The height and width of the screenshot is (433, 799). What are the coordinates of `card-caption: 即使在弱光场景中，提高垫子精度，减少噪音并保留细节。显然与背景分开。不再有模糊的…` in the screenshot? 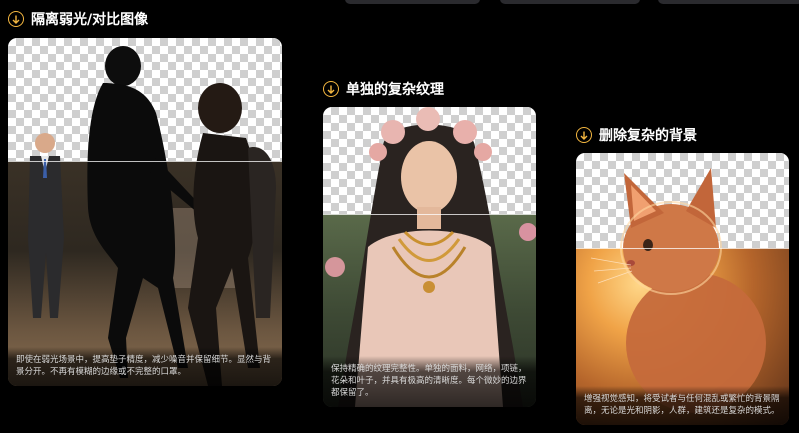 It's located at (145, 366).